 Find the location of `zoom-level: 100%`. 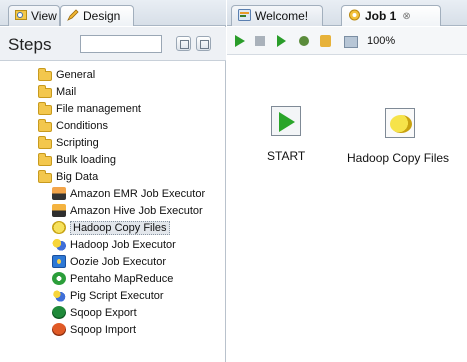

zoom-level: 100% is located at coordinates (381, 41).